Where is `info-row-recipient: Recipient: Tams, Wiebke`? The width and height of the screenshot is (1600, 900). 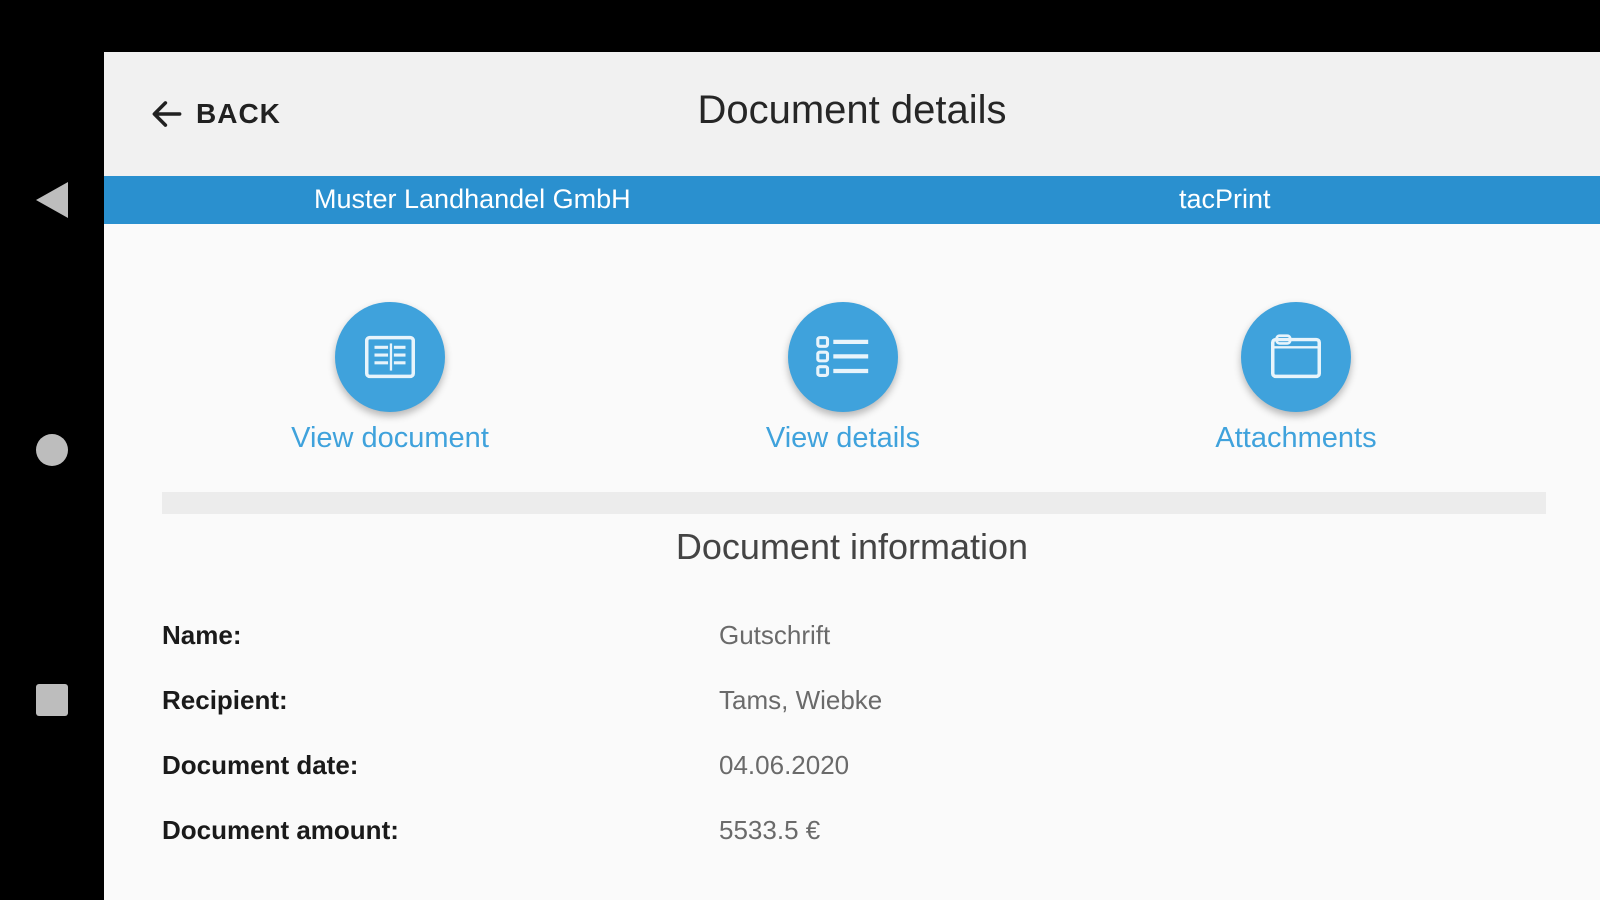 info-row-recipient: Recipient: Tams, Wiebke is located at coordinates (852, 705).